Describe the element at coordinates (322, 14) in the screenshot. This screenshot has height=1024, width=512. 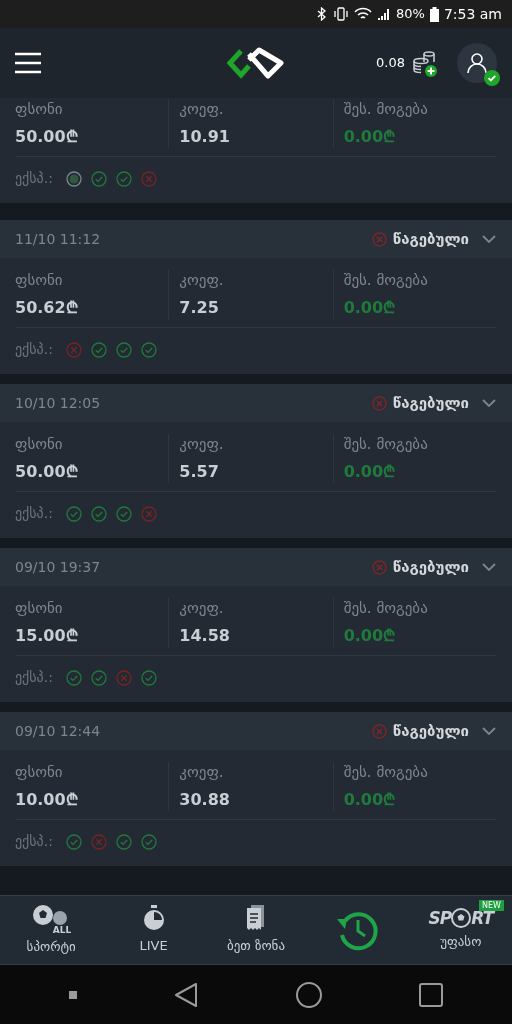
I see `bluetooth-icon` at that location.